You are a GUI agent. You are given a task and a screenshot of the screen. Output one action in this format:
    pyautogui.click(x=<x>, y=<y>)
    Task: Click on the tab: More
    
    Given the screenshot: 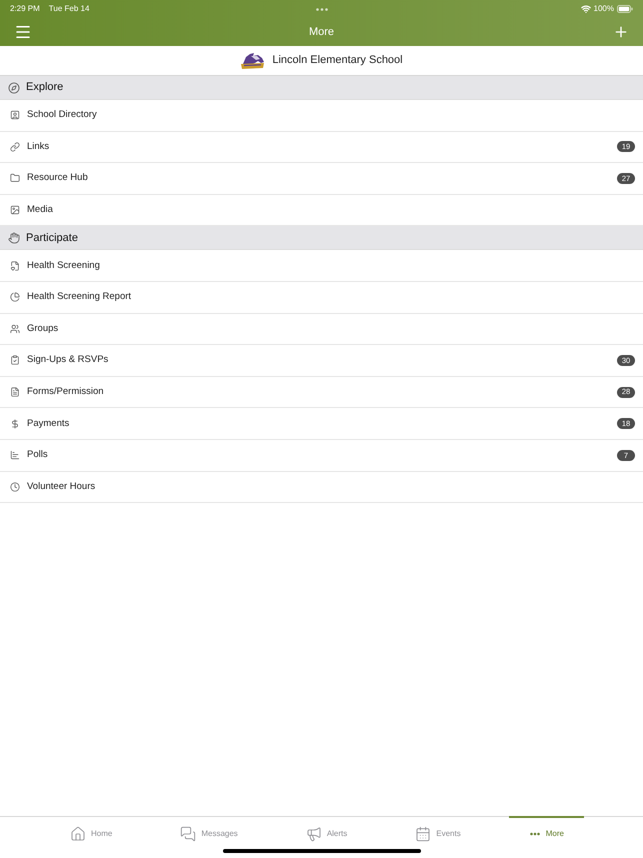 What is the action you would take?
    pyautogui.click(x=546, y=829)
    